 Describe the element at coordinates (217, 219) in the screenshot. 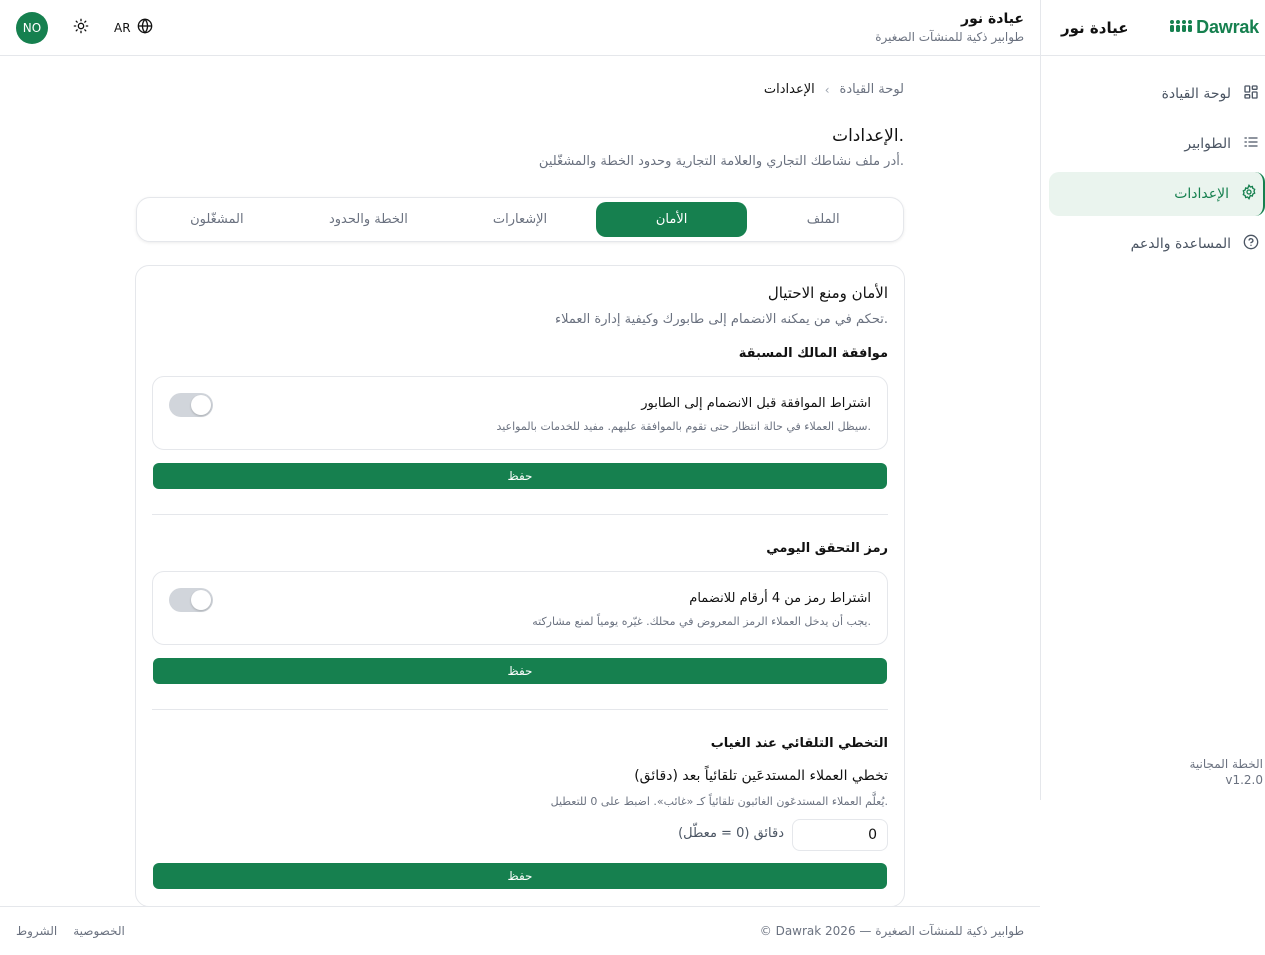

I see `tab-operators: المشغّلون` at that location.